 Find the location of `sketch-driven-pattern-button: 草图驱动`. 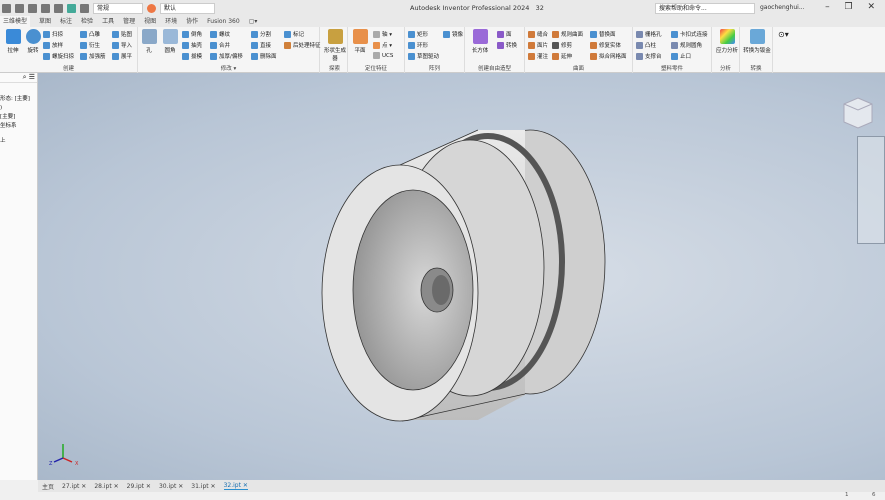

sketch-driven-pattern-button: 草图驱动 is located at coordinates (423, 56).